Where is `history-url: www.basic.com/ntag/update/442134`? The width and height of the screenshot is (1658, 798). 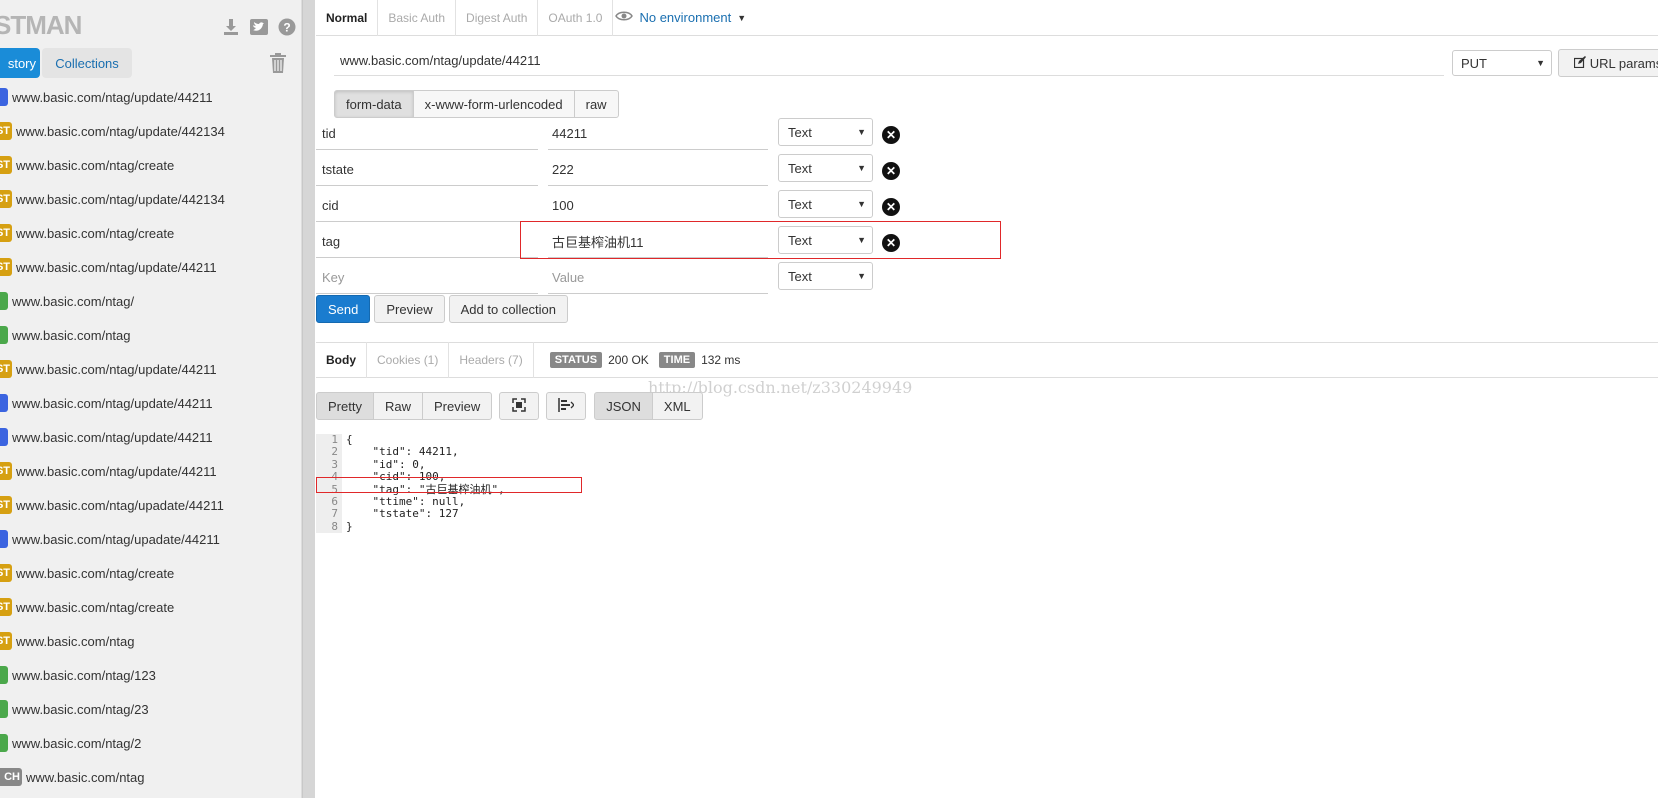
history-url: www.basic.com/ntag/update/442134 is located at coordinates (120, 131).